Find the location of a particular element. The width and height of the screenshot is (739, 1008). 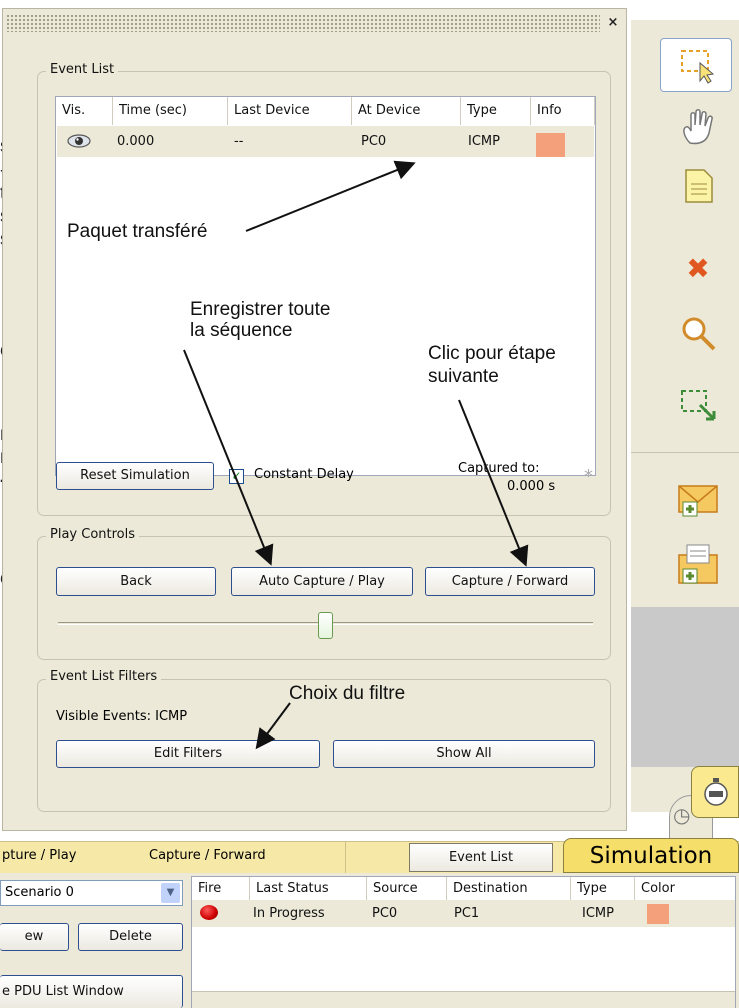

pdu-color-swatch is located at coordinates (658, 914).